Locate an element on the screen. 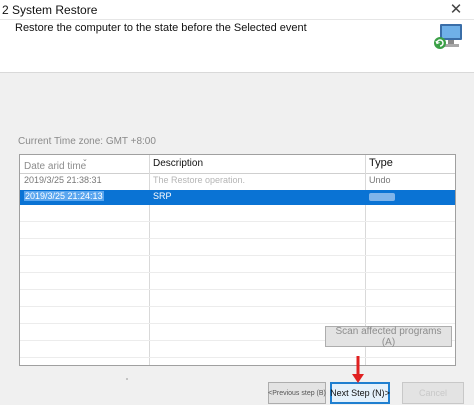 The image size is (474, 405). row-type is located at coordinates (382, 197).